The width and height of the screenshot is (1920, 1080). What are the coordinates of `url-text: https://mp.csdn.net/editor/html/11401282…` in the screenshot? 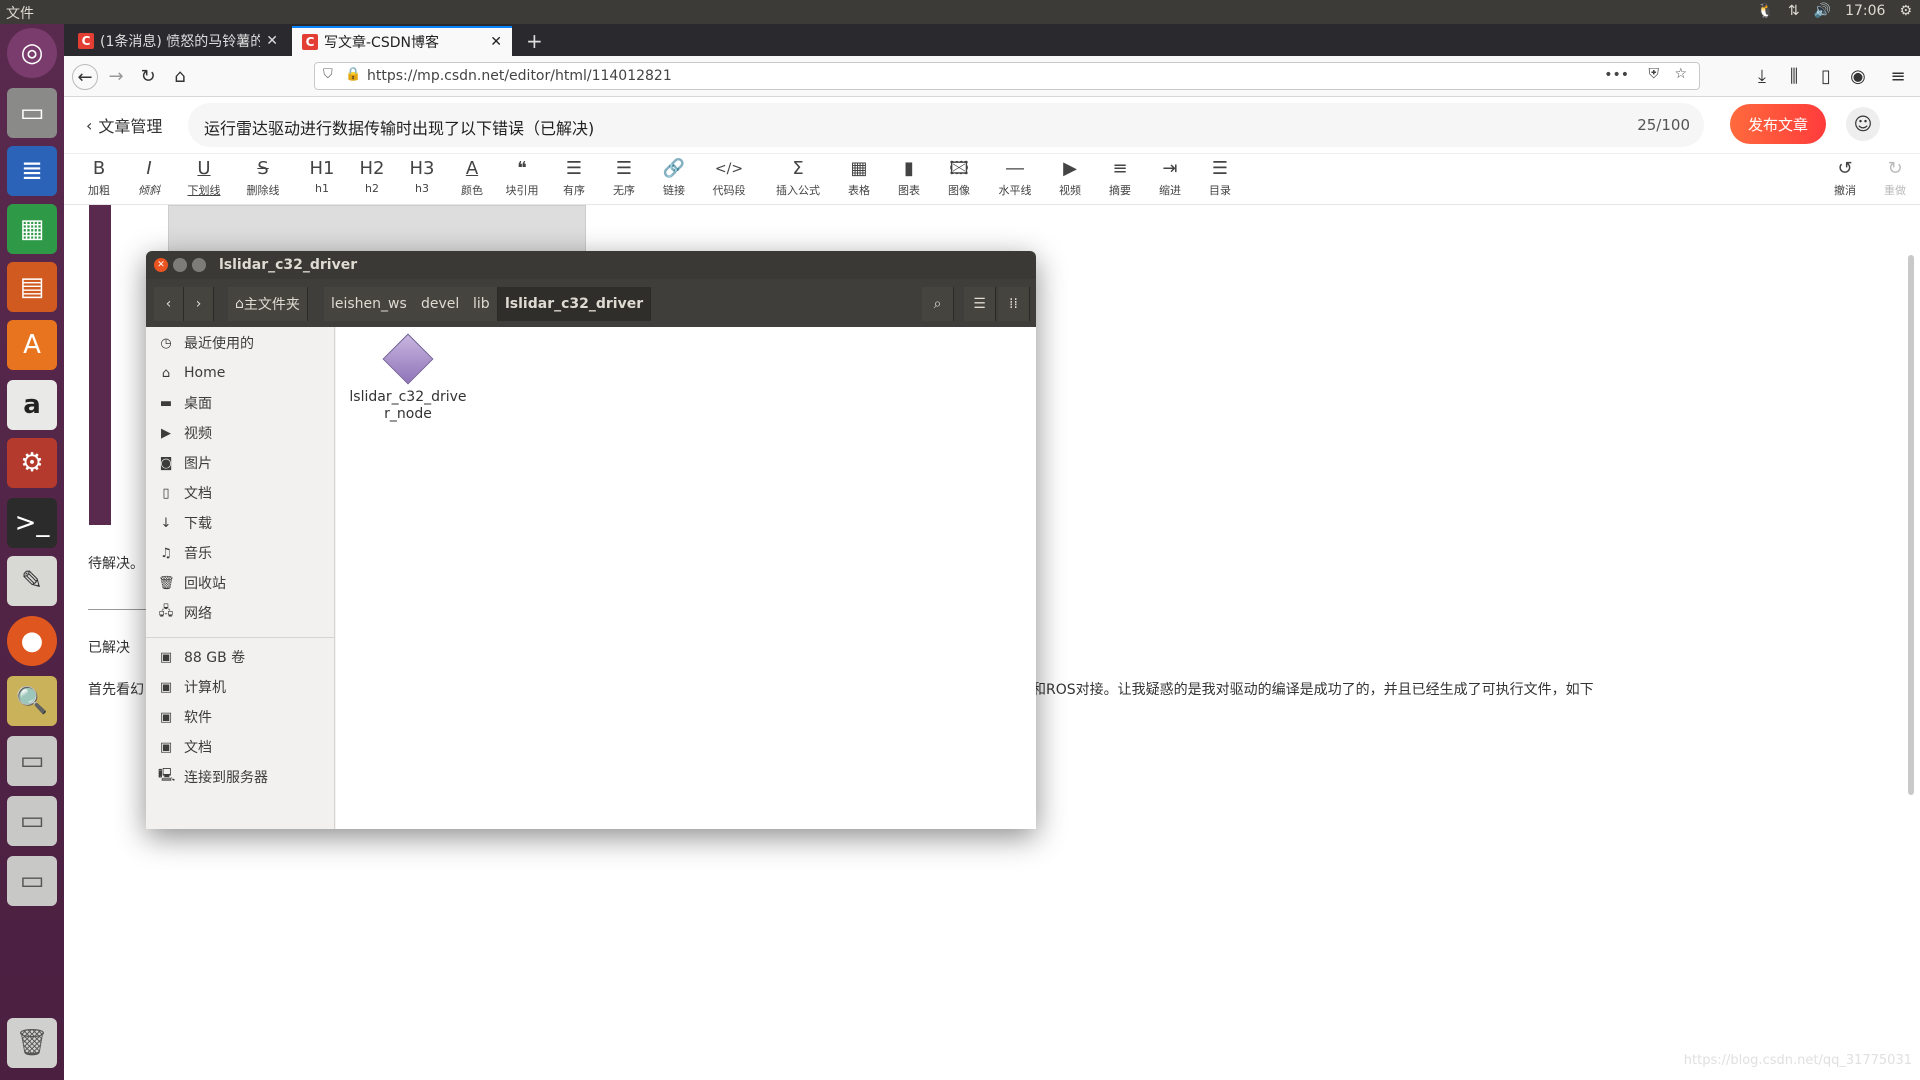 It's located at (519, 76).